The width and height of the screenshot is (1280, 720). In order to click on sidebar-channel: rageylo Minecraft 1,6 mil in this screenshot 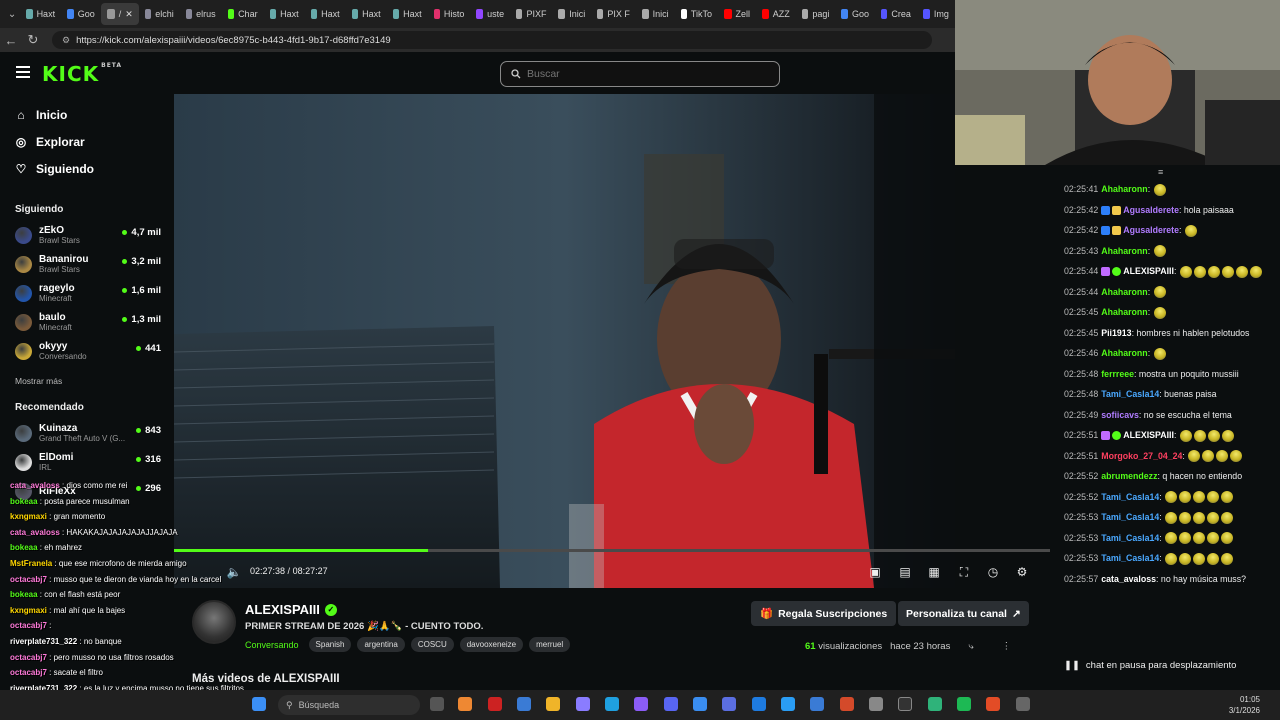, I will do `click(87, 293)`.